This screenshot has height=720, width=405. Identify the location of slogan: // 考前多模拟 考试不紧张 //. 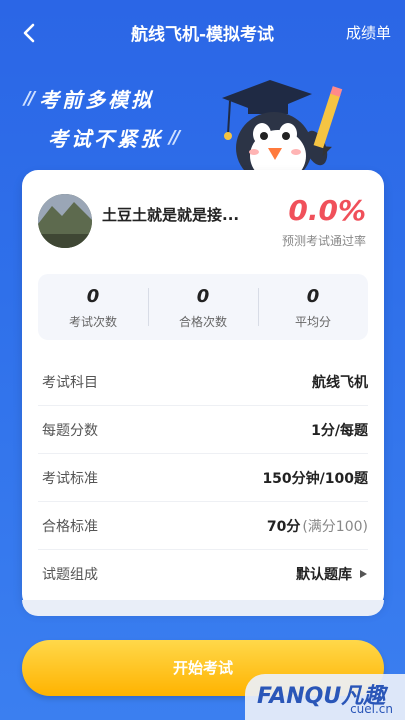
(101, 118).